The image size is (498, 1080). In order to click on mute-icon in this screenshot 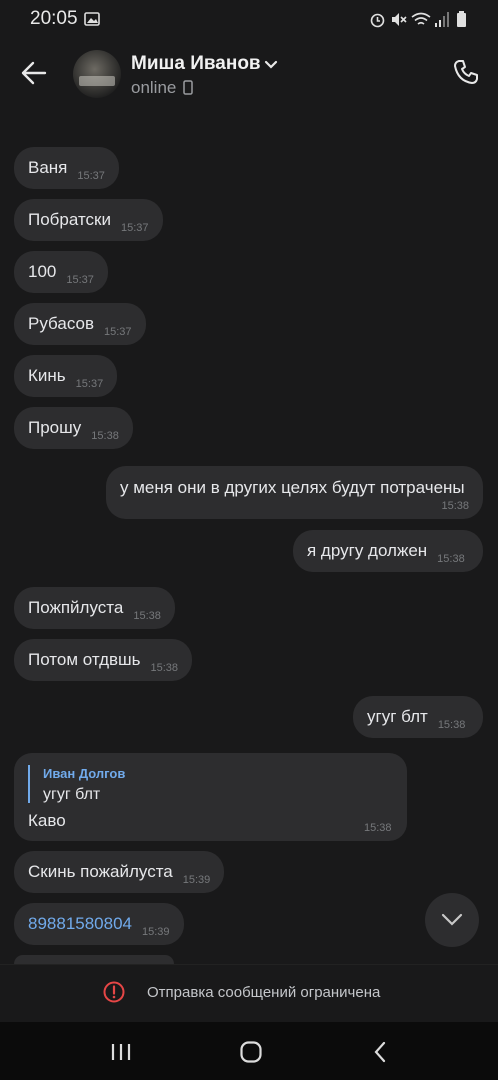, I will do `click(399, 19)`.